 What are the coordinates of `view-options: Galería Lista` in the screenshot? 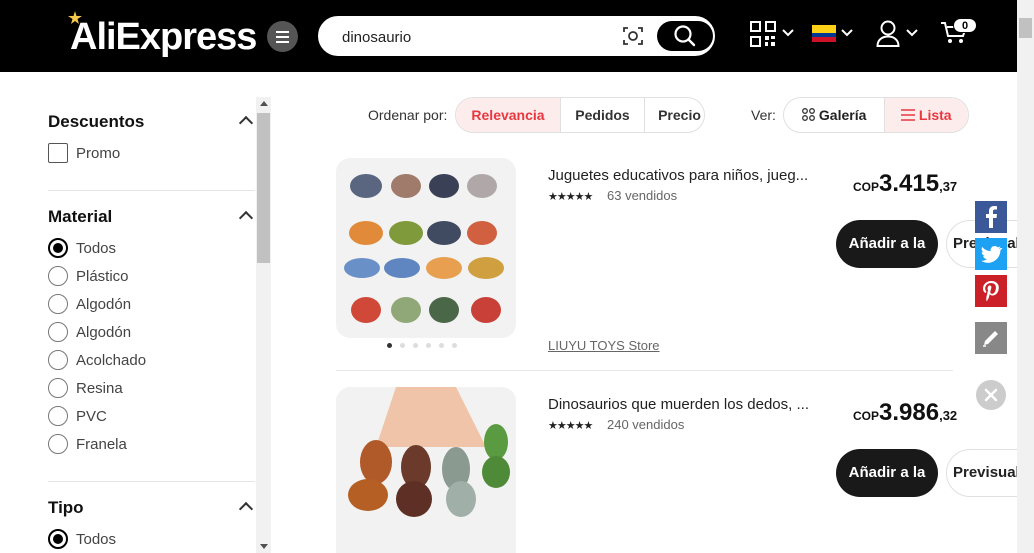 It's located at (876, 115).